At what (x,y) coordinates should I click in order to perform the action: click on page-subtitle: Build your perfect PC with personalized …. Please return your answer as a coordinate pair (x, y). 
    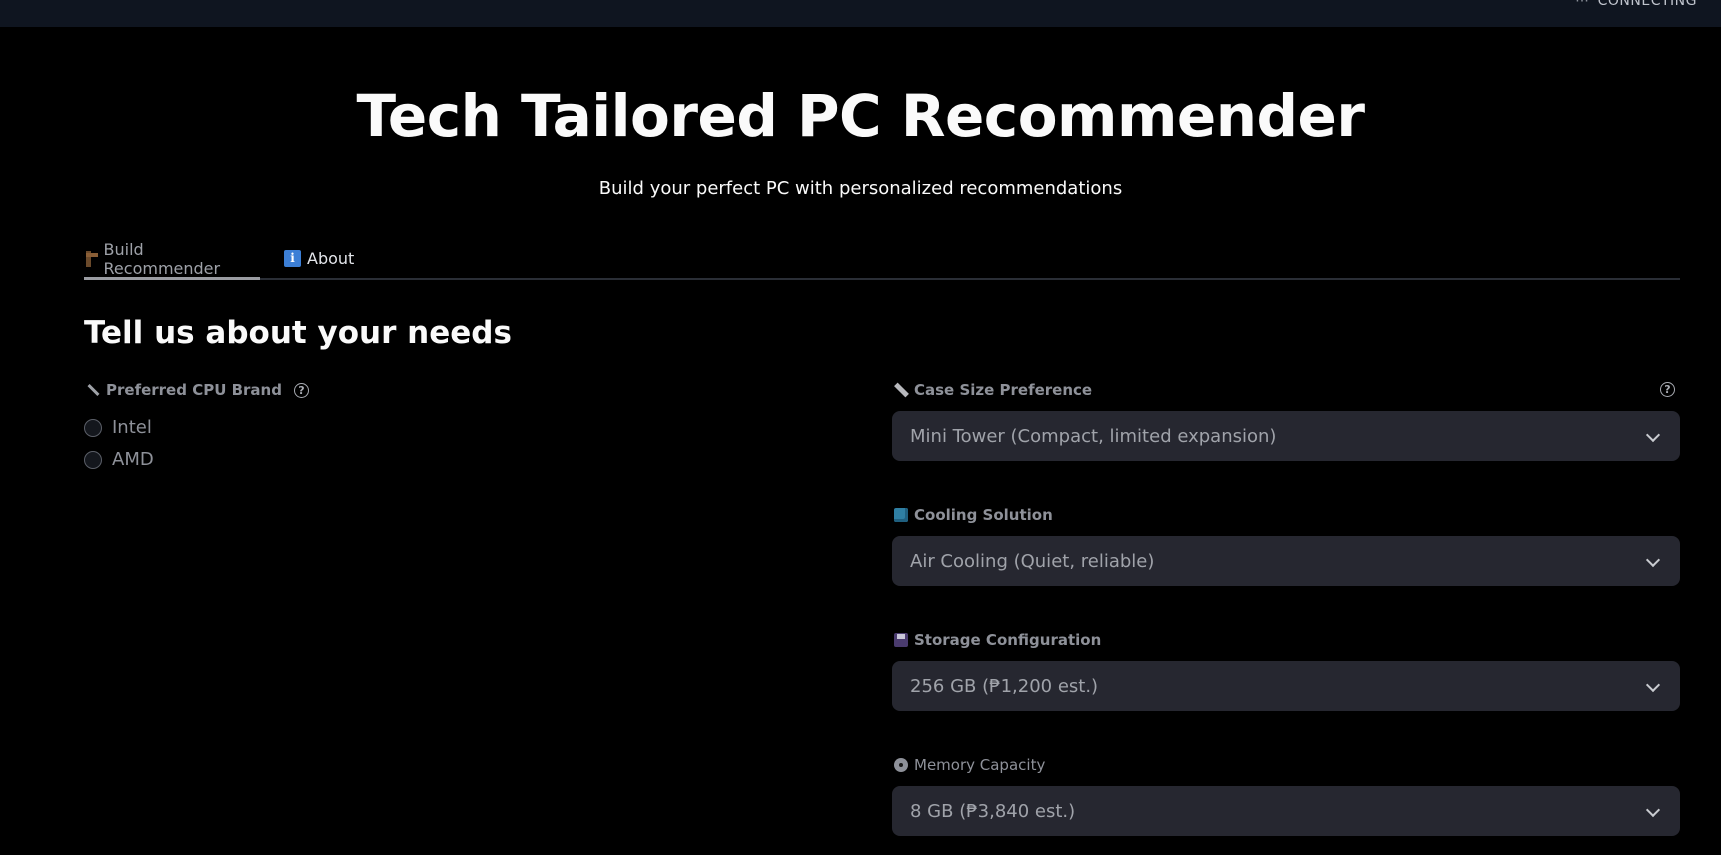
    Looking at the image, I should click on (860, 188).